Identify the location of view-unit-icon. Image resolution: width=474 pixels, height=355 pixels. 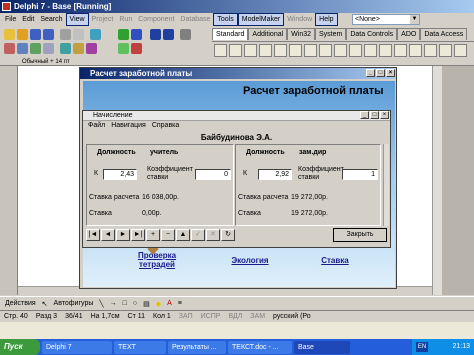
(9, 48).